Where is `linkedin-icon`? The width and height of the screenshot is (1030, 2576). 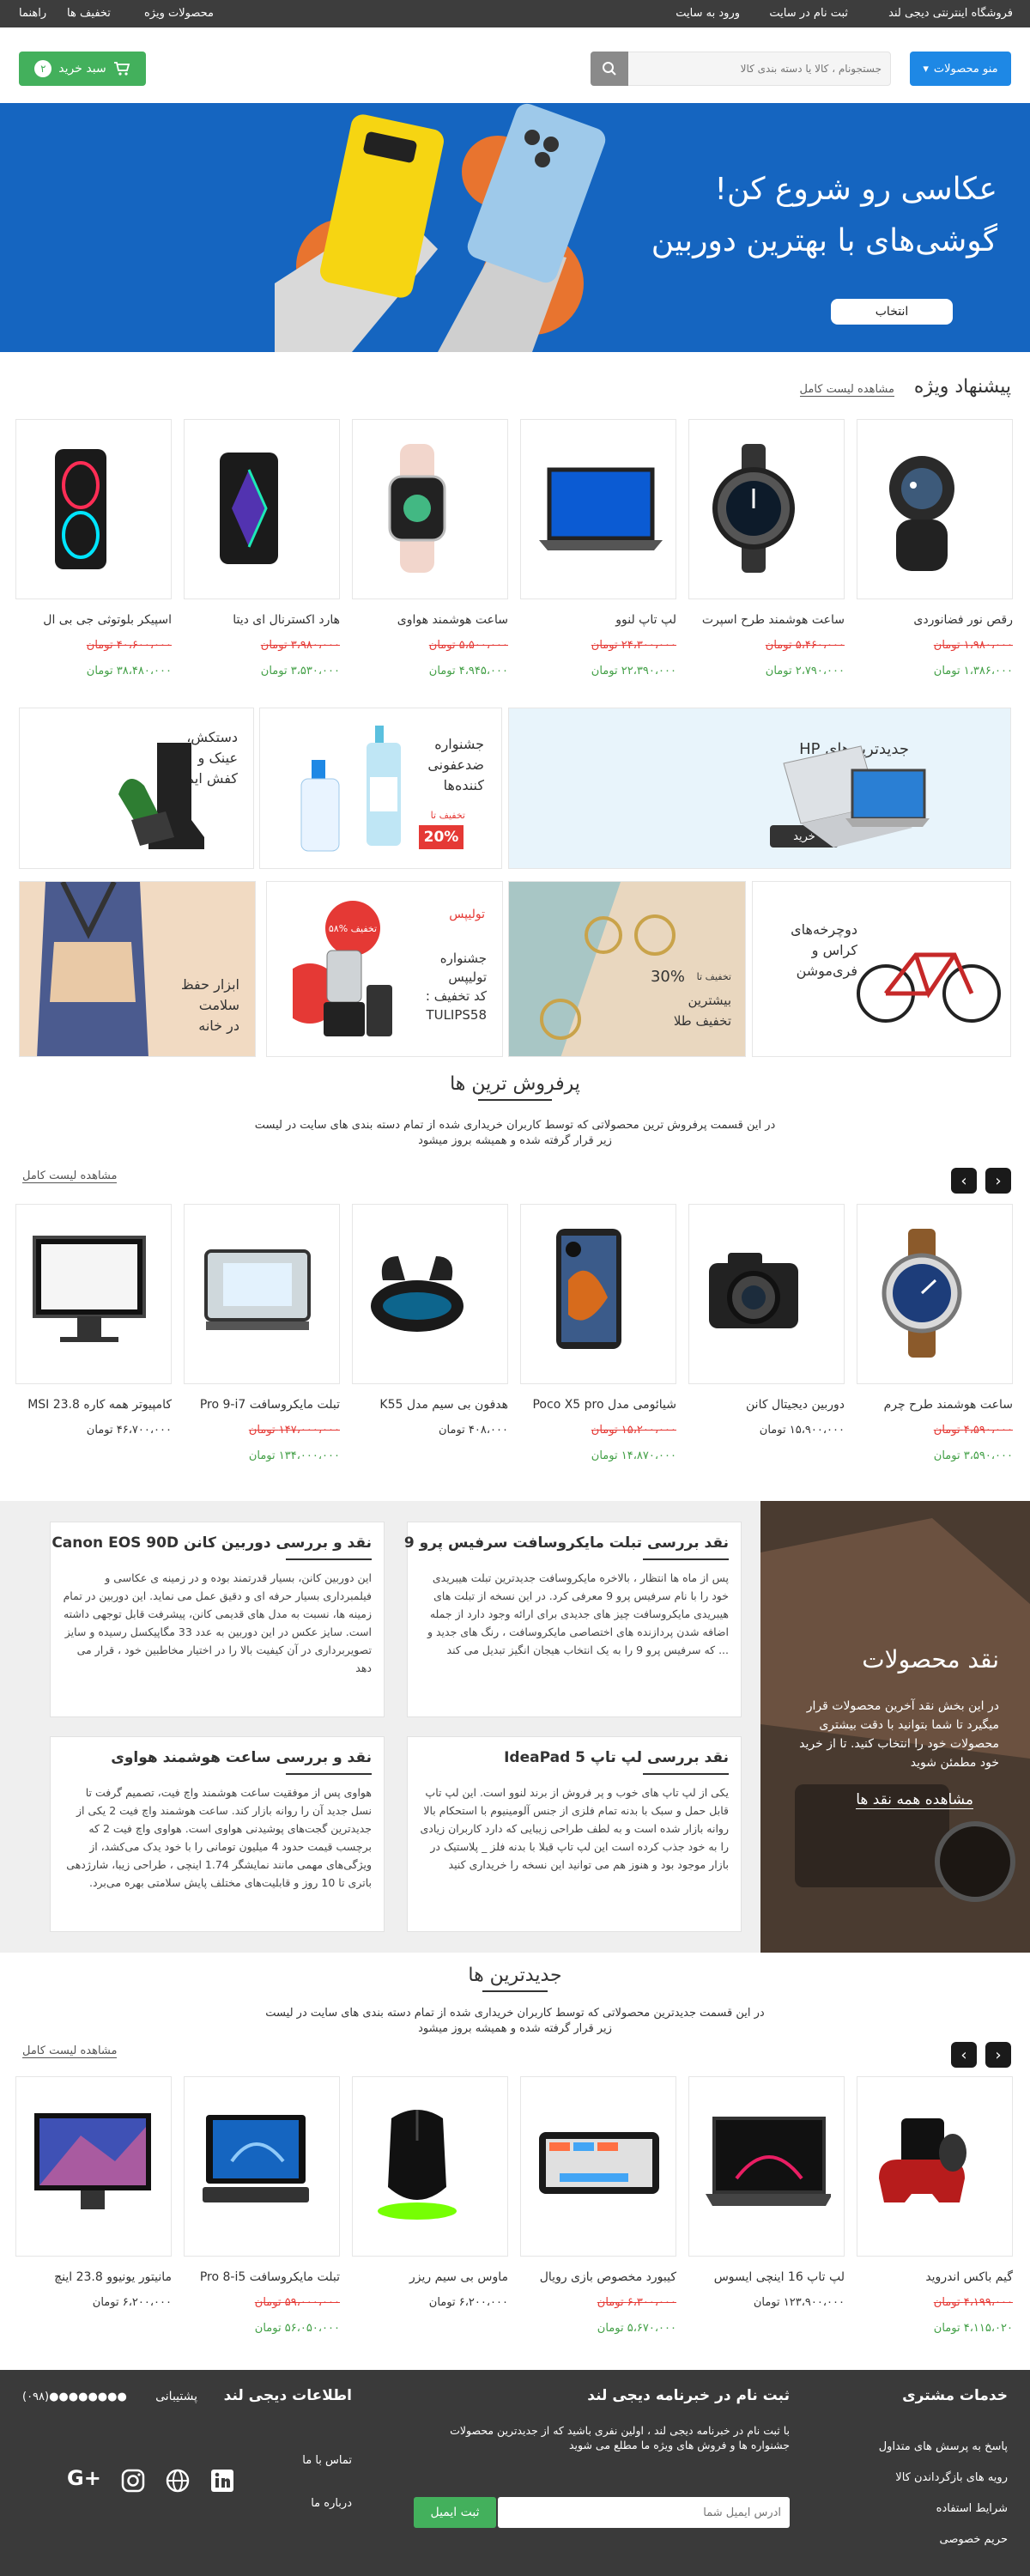
linkedin-icon is located at coordinates (222, 2481).